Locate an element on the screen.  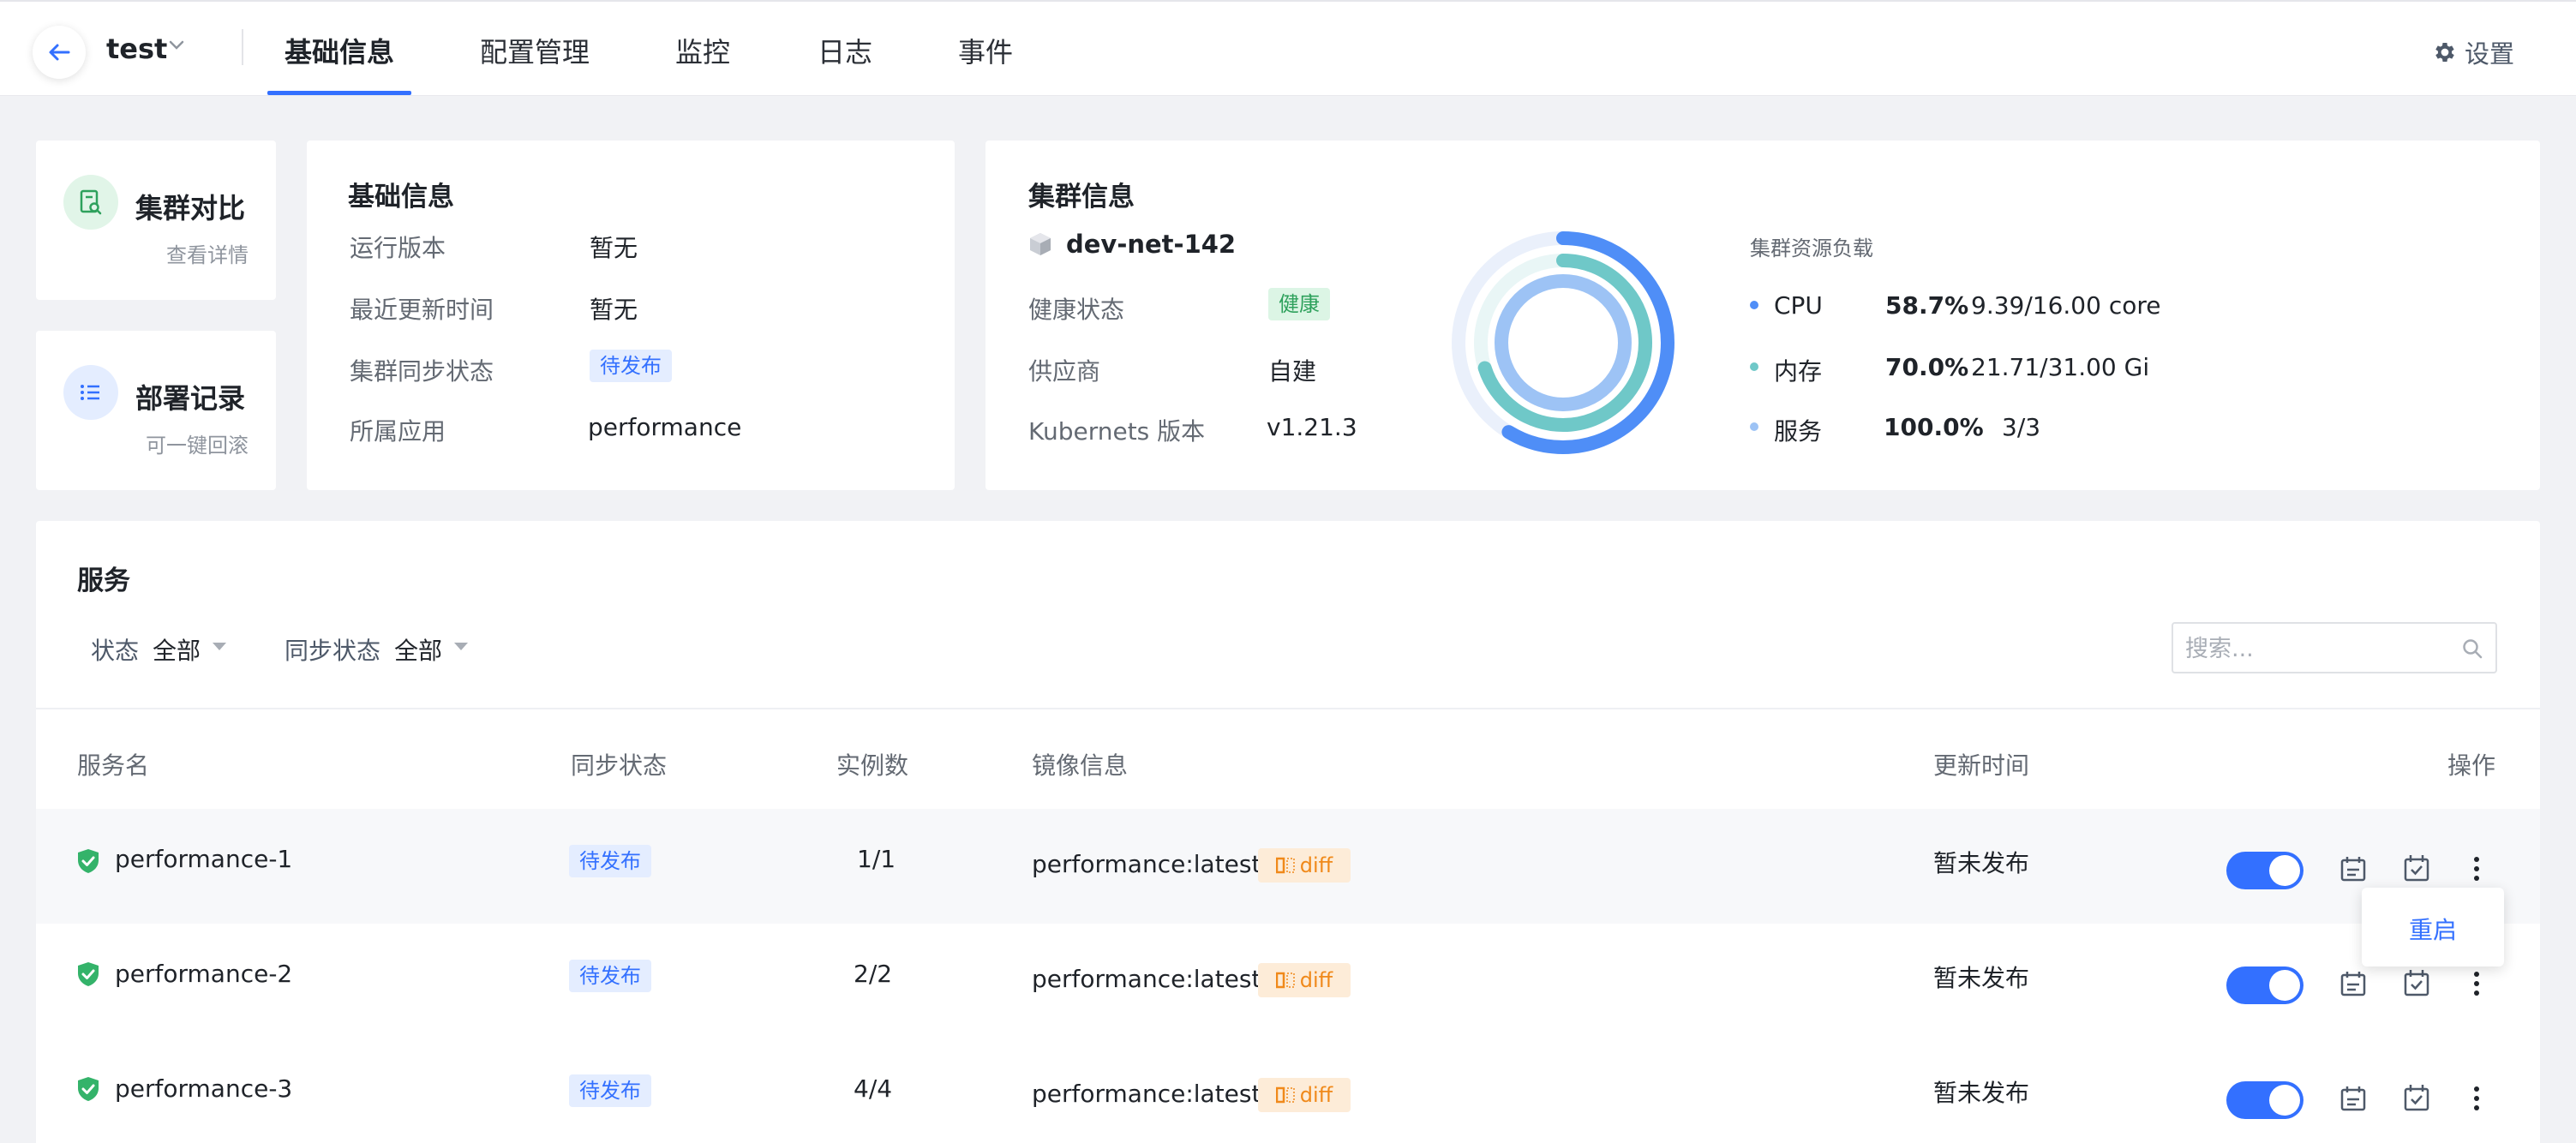
app-value: performance is located at coordinates (665, 427).